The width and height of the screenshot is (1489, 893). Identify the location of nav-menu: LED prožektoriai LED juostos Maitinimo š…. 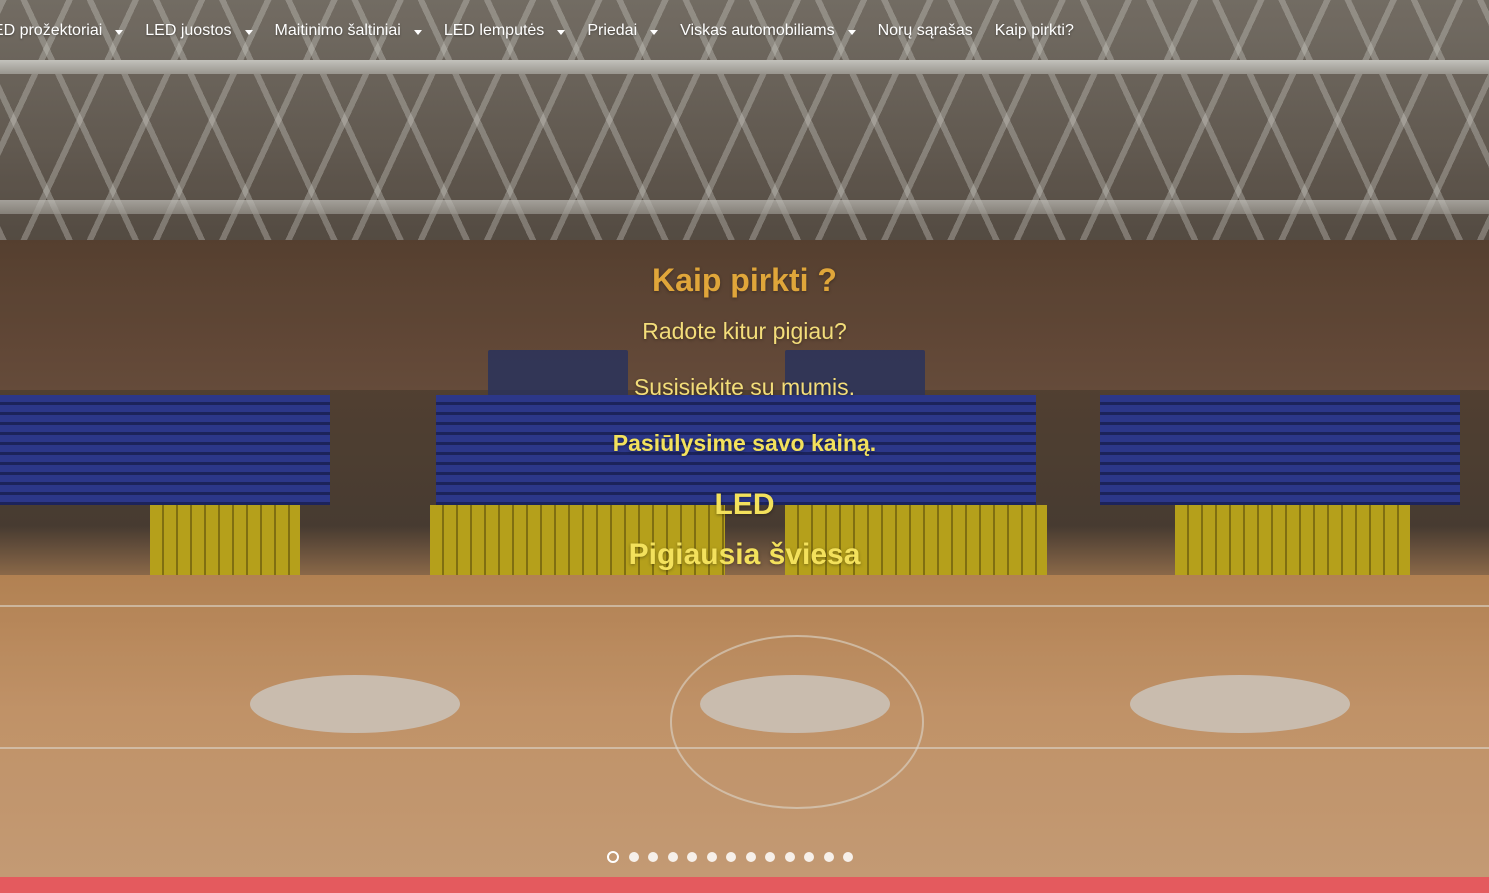
(548, 31).